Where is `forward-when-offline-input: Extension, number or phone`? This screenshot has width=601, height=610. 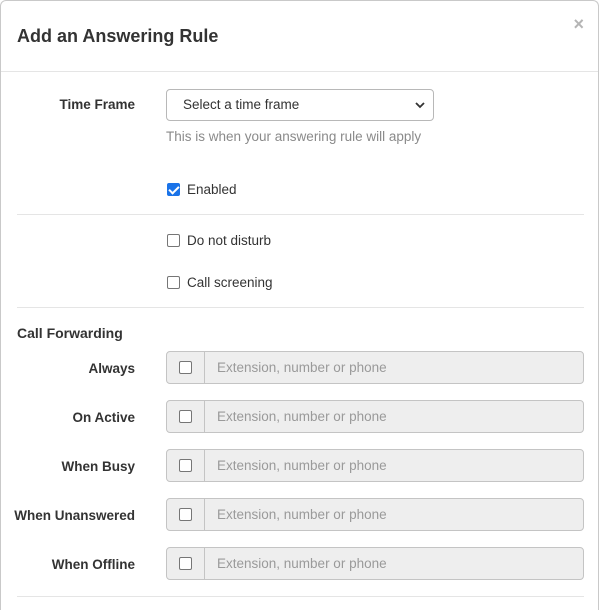 forward-when-offline-input: Extension, number or phone is located at coordinates (394, 563).